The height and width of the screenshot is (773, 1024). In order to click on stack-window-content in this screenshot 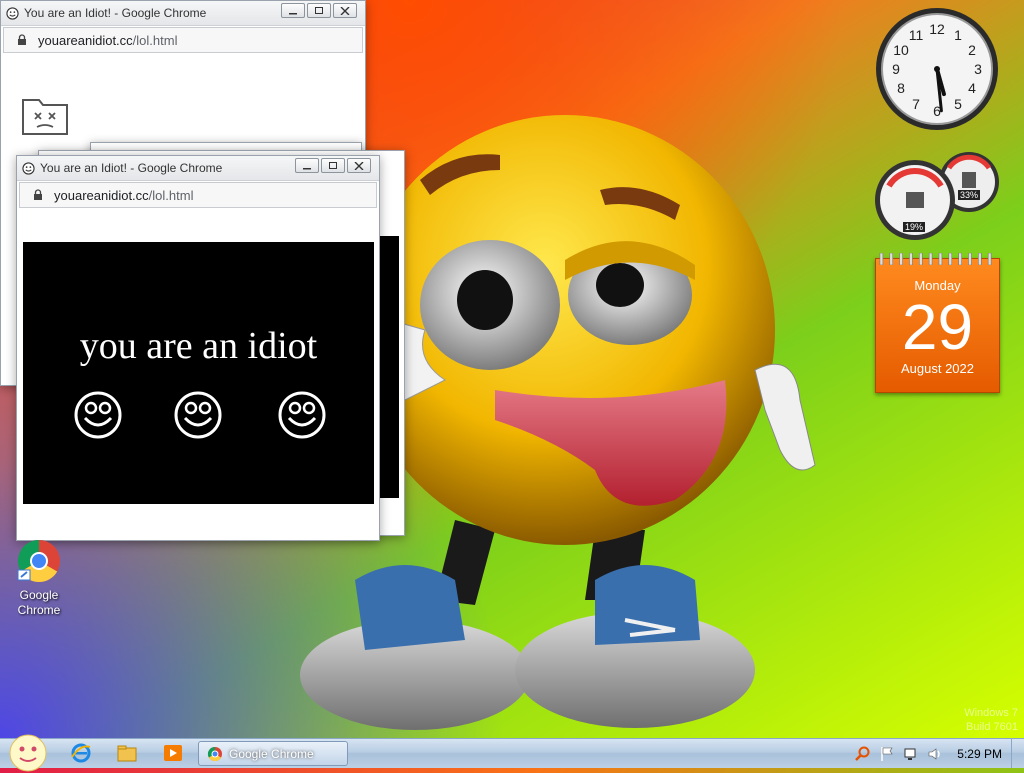, I will do `click(389, 367)`.